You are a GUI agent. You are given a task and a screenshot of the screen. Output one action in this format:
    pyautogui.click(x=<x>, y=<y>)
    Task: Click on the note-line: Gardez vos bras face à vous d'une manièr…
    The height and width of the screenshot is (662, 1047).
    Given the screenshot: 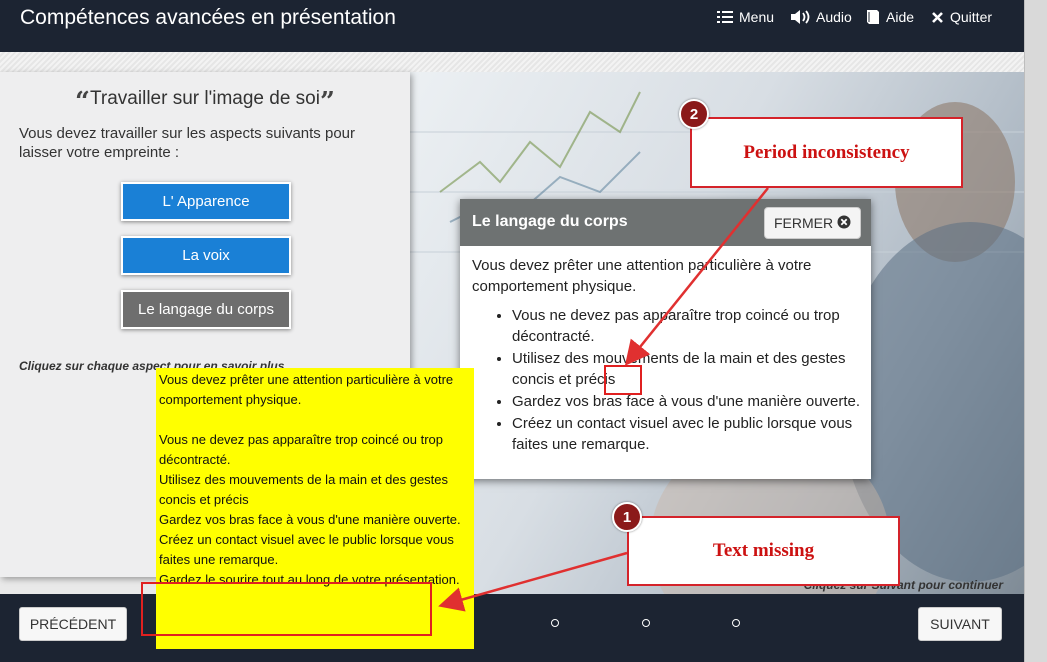 What is the action you would take?
    pyautogui.click(x=310, y=519)
    